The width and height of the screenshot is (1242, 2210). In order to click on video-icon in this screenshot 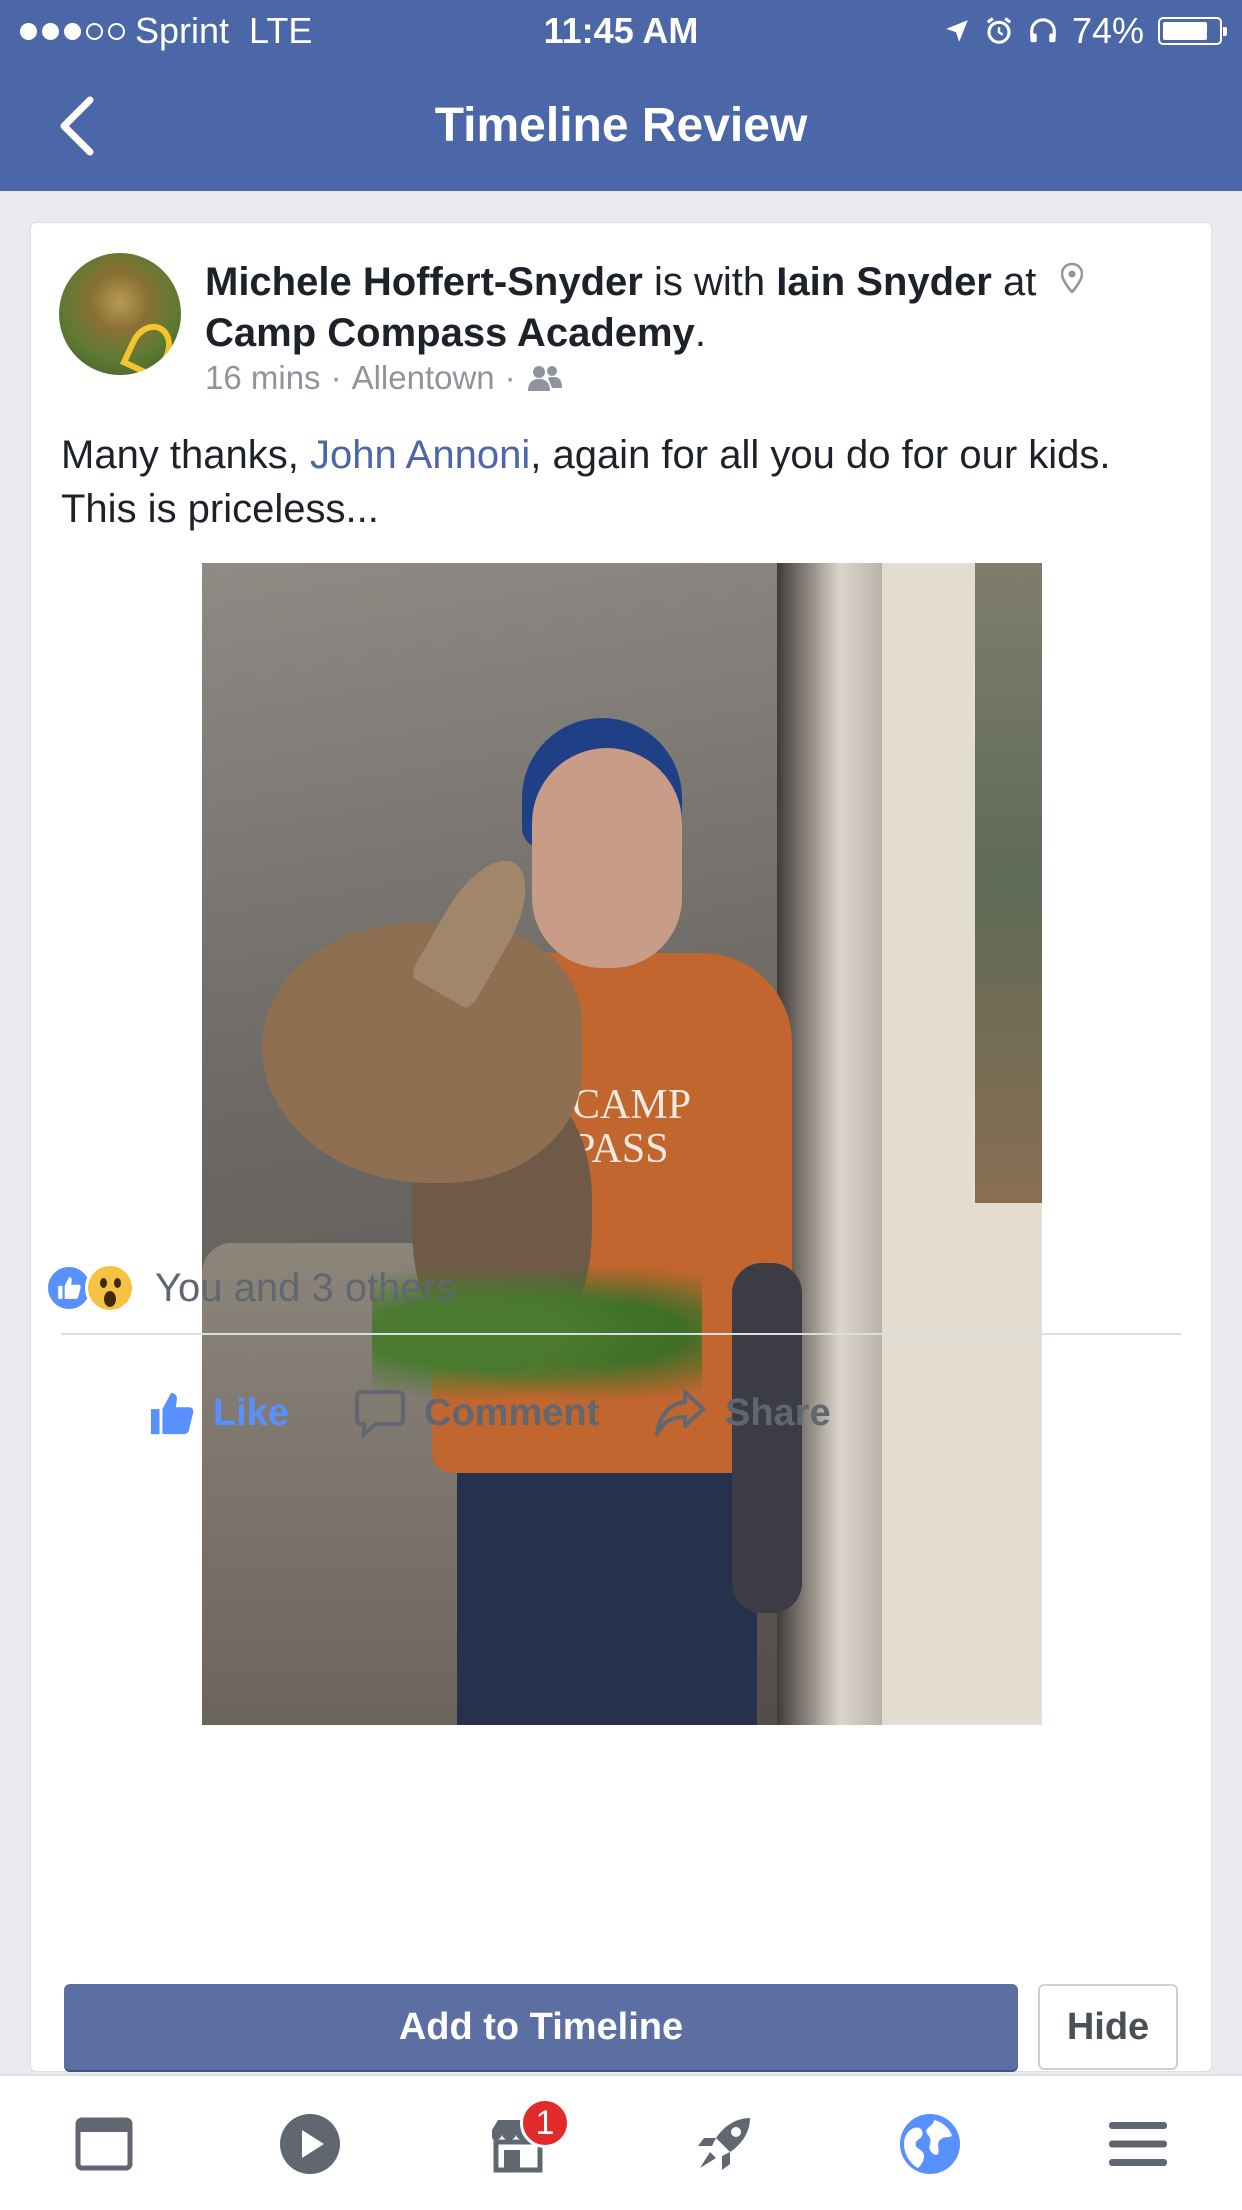, I will do `click(310, 2144)`.